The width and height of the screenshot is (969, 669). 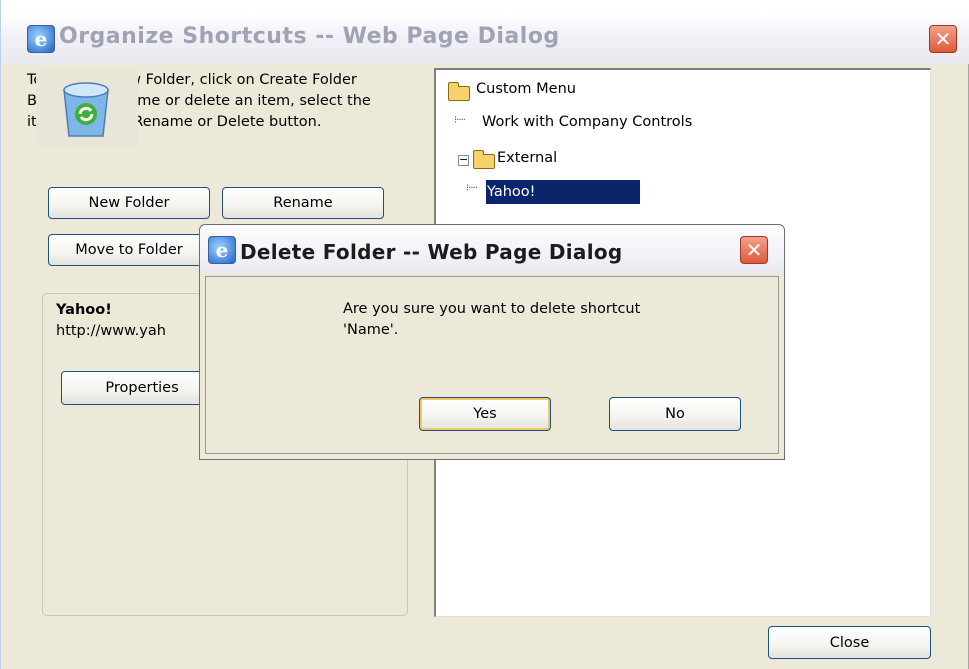 What do you see at coordinates (849, 642) in the screenshot?
I see `close-button: Close` at bounding box center [849, 642].